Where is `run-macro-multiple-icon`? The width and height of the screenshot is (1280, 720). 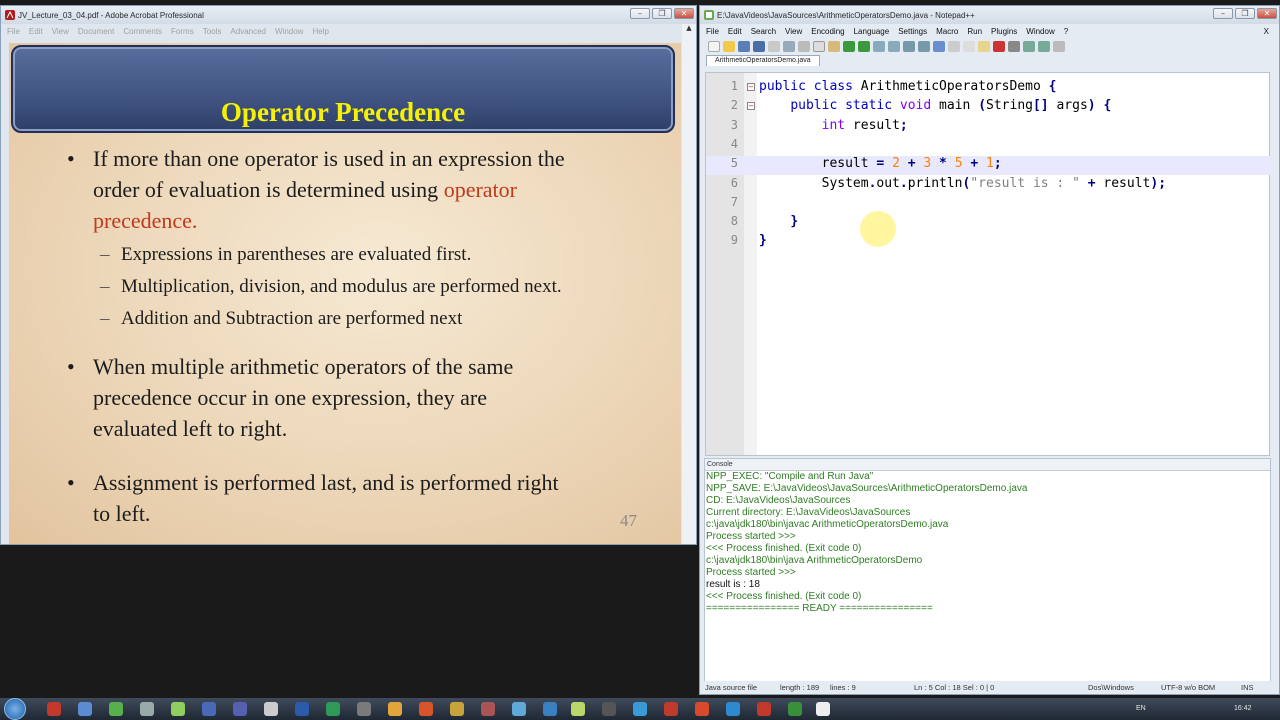 run-macro-multiple-icon is located at coordinates (1044, 46).